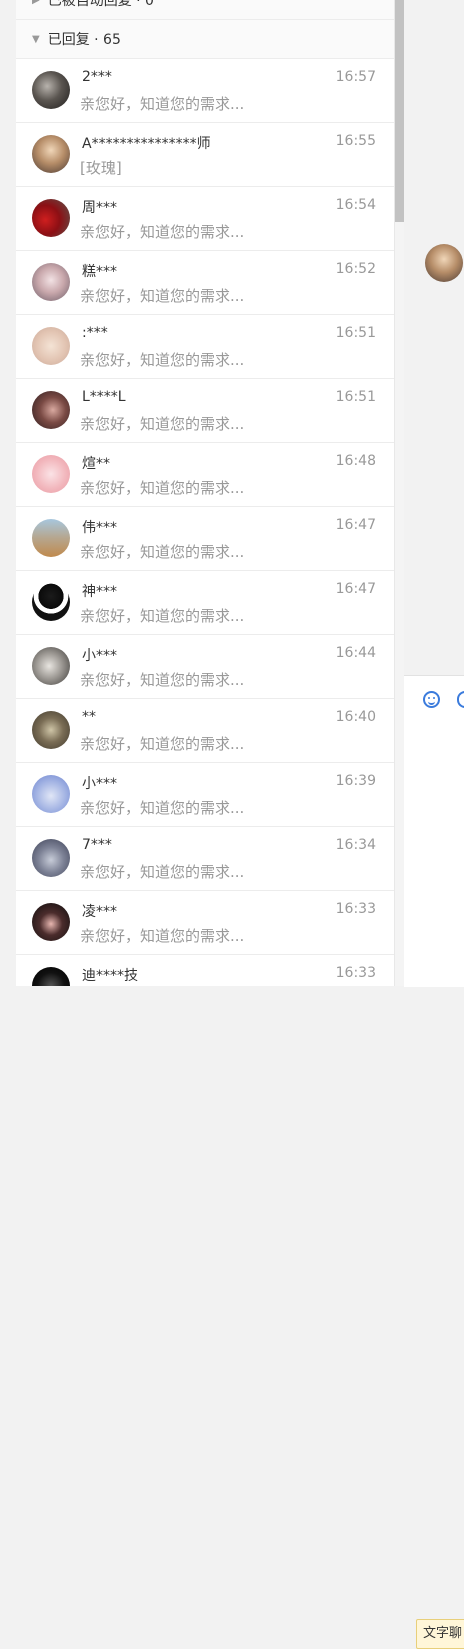 This screenshot has height=1649, width=464. What do you see at coordinates (101, 168) in the screenshot?
I see `message-preview: [玫瑰]` at bounding box center [101, 168].